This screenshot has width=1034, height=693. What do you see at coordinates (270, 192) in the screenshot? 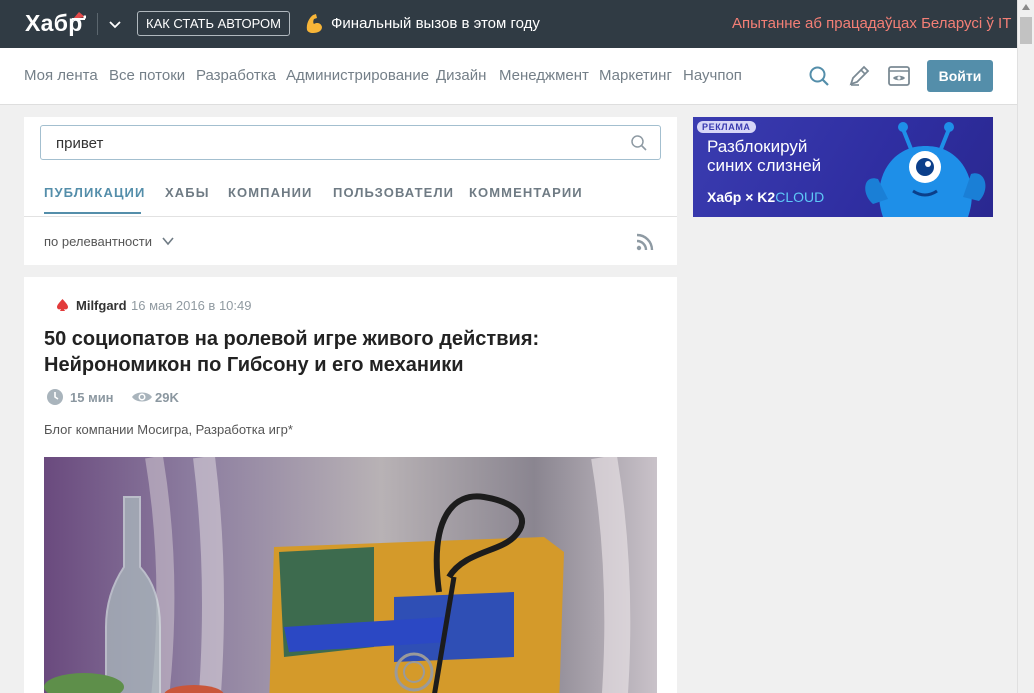
I see `tab-companies: КОМПАНИИ` at bounding box center [270, 192].